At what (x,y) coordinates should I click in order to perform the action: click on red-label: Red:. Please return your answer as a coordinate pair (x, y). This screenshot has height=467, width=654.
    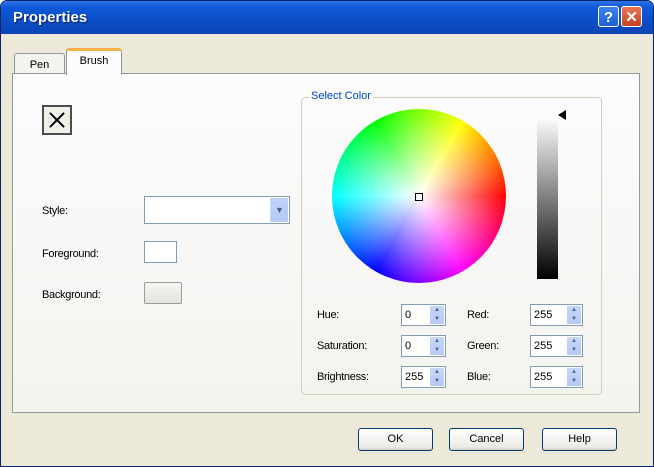
    Looking at the image, I should click on (478, 315).